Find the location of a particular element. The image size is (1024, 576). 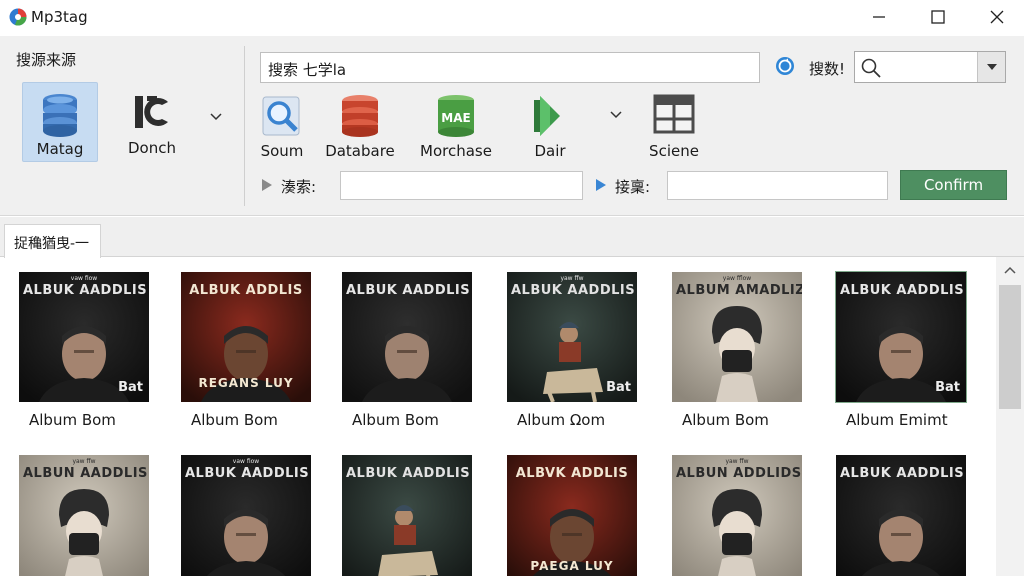

album-title-label: Album Emimt is located at coordinates (897, 420).